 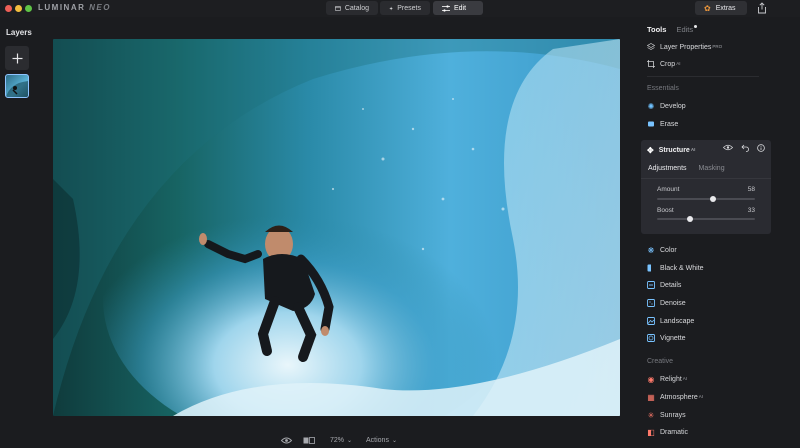 What do you see at coordinates (338, 8) in the screenshot?
I see `catalog-icon` at bounding box center [338, 8].